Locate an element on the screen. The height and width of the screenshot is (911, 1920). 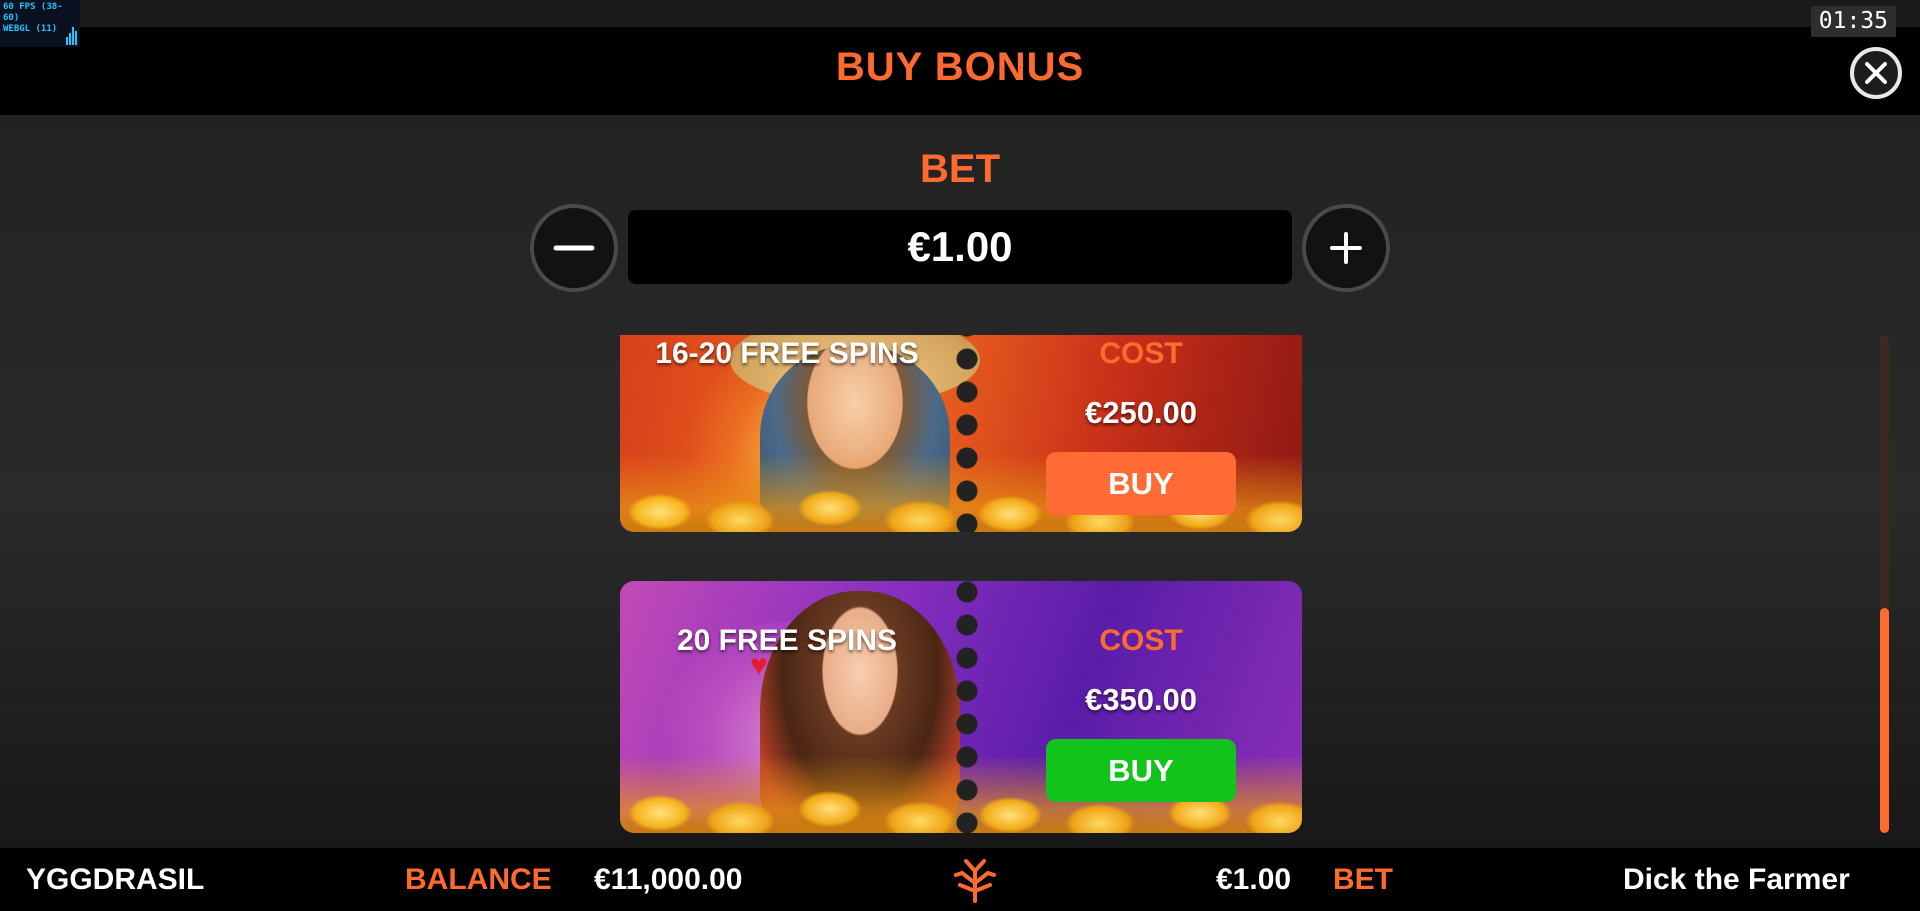
close-icon is located at coordinates (1876, 73).